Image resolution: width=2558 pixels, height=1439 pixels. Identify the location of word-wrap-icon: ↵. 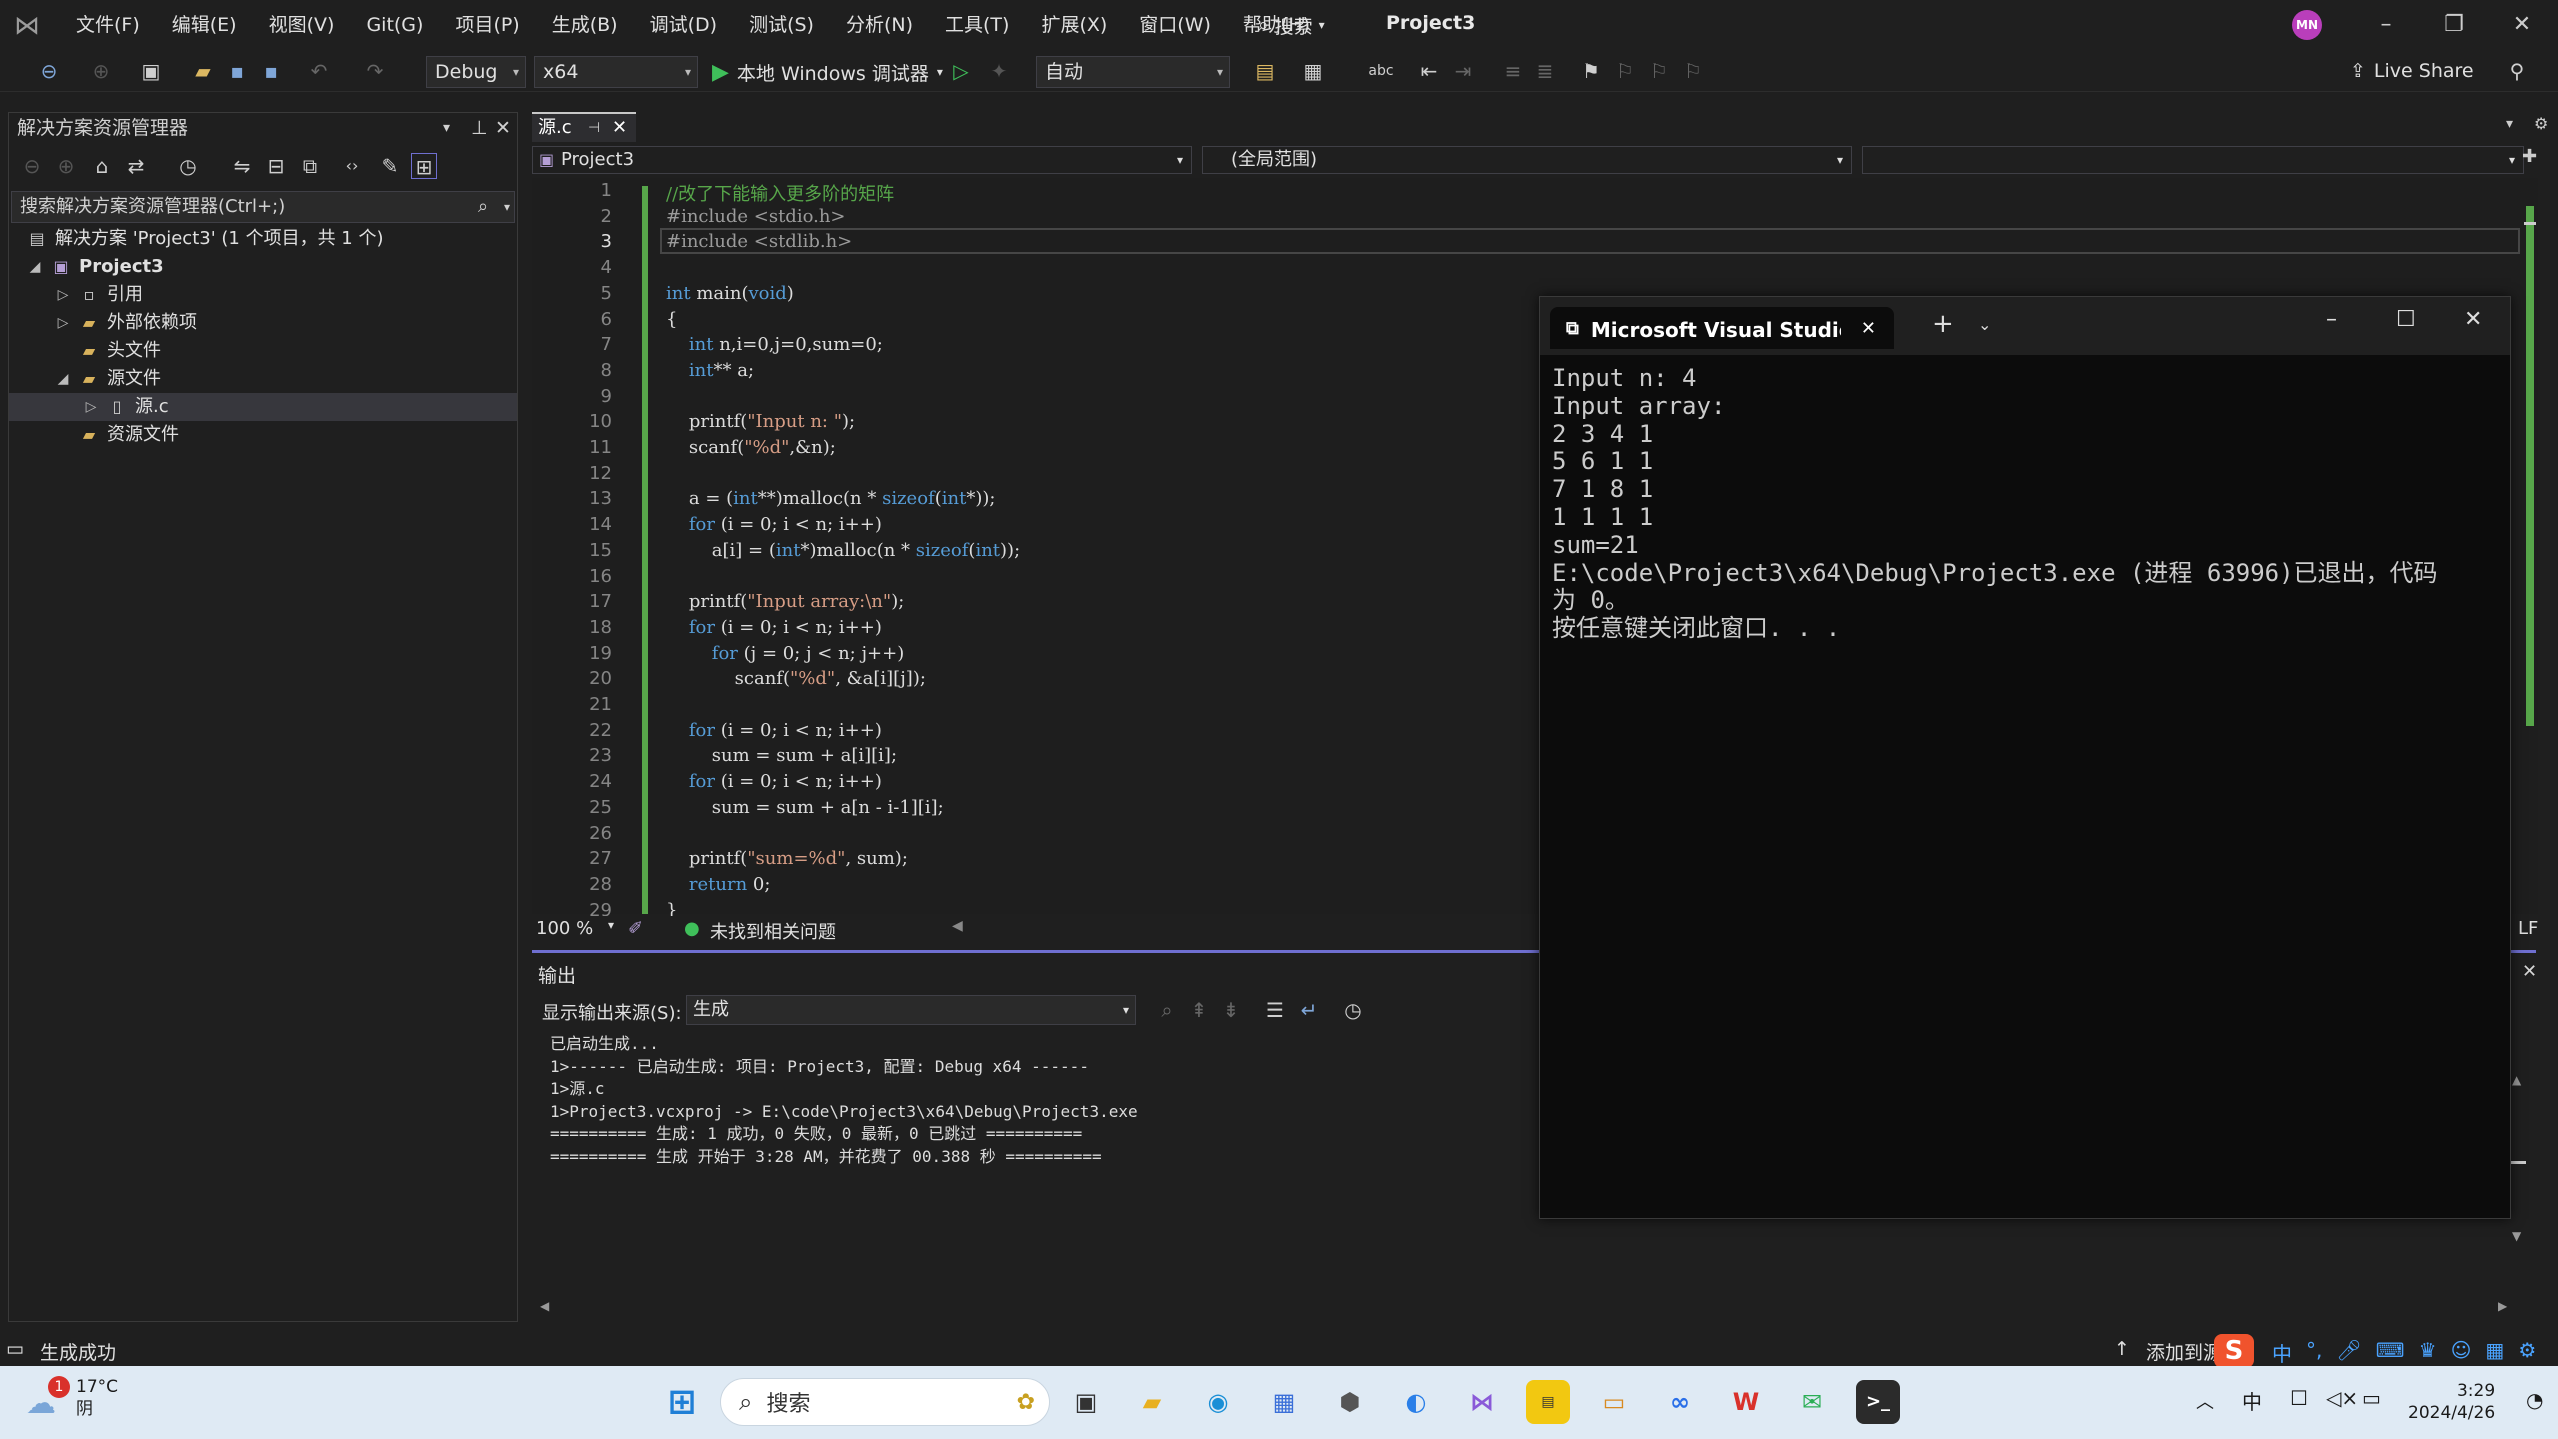
(1309, 1010).